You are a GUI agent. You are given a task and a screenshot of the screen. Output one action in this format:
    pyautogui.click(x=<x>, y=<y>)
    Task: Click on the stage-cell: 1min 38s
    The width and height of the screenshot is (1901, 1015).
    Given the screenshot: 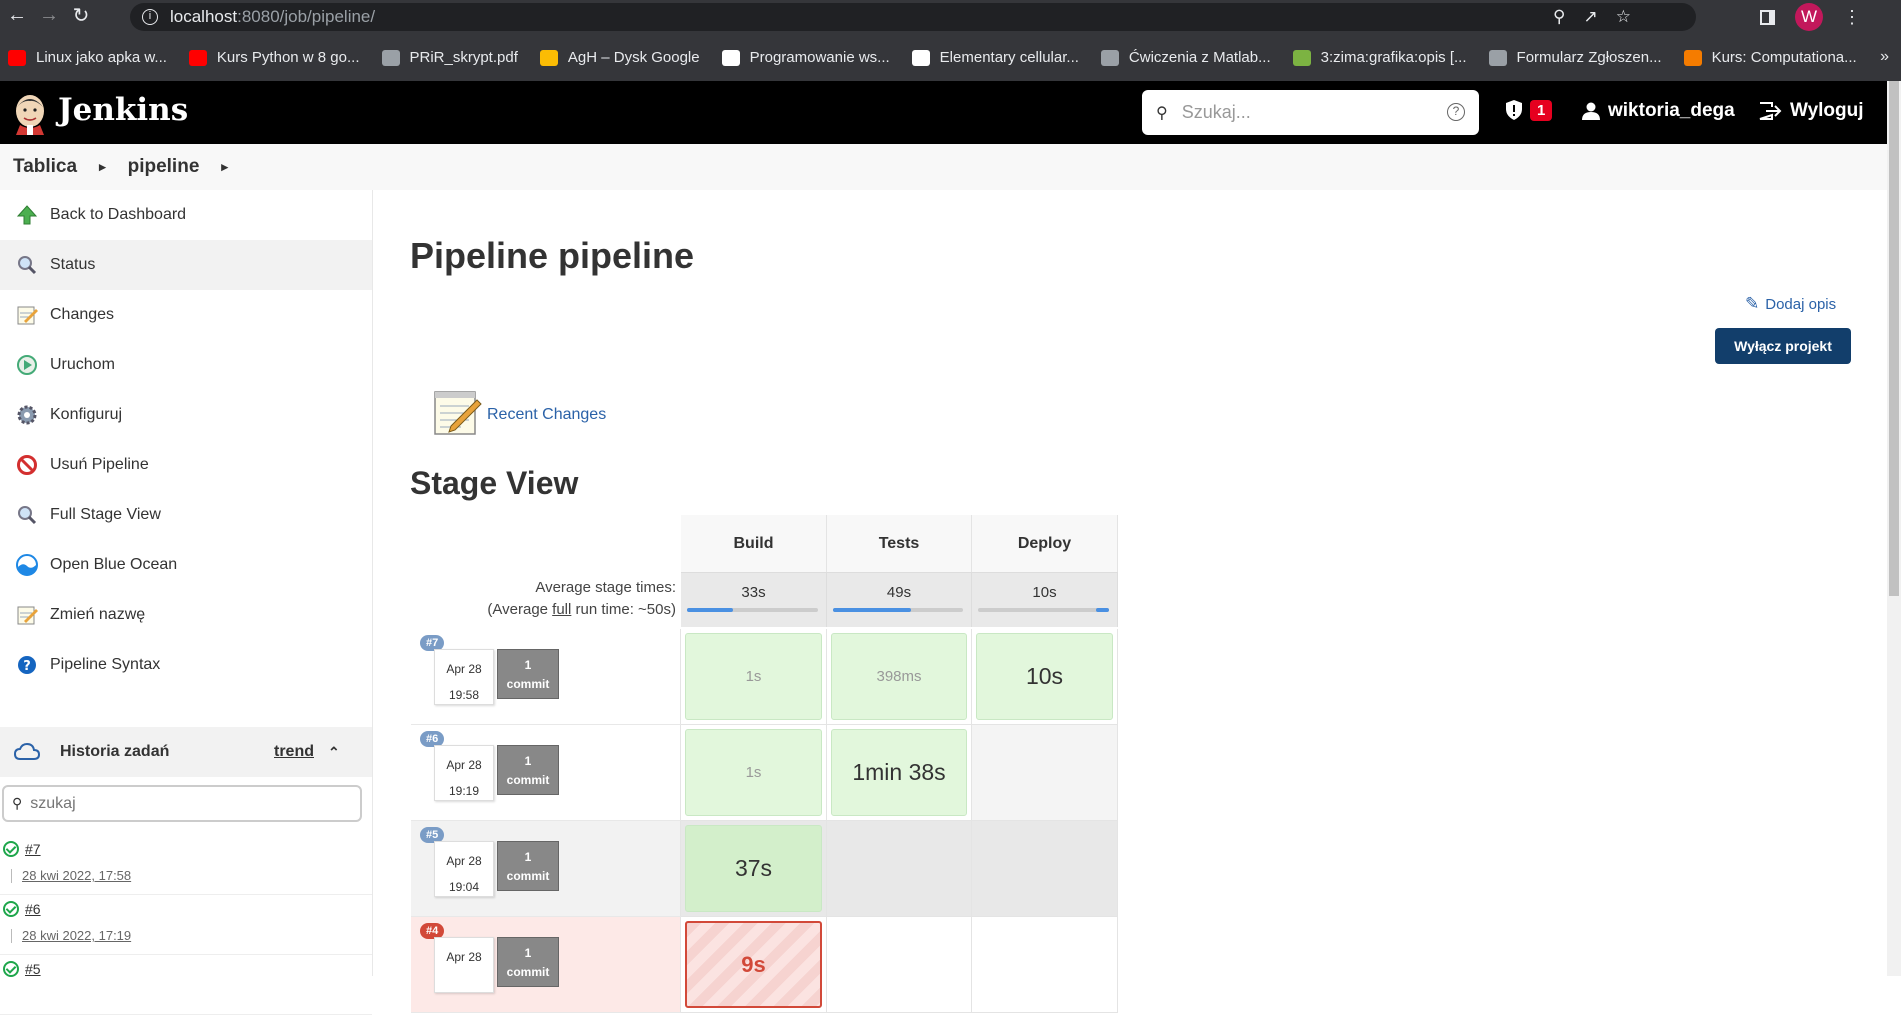 What is the action you would take?
    pyautogui.click(x=899, y=773)
    